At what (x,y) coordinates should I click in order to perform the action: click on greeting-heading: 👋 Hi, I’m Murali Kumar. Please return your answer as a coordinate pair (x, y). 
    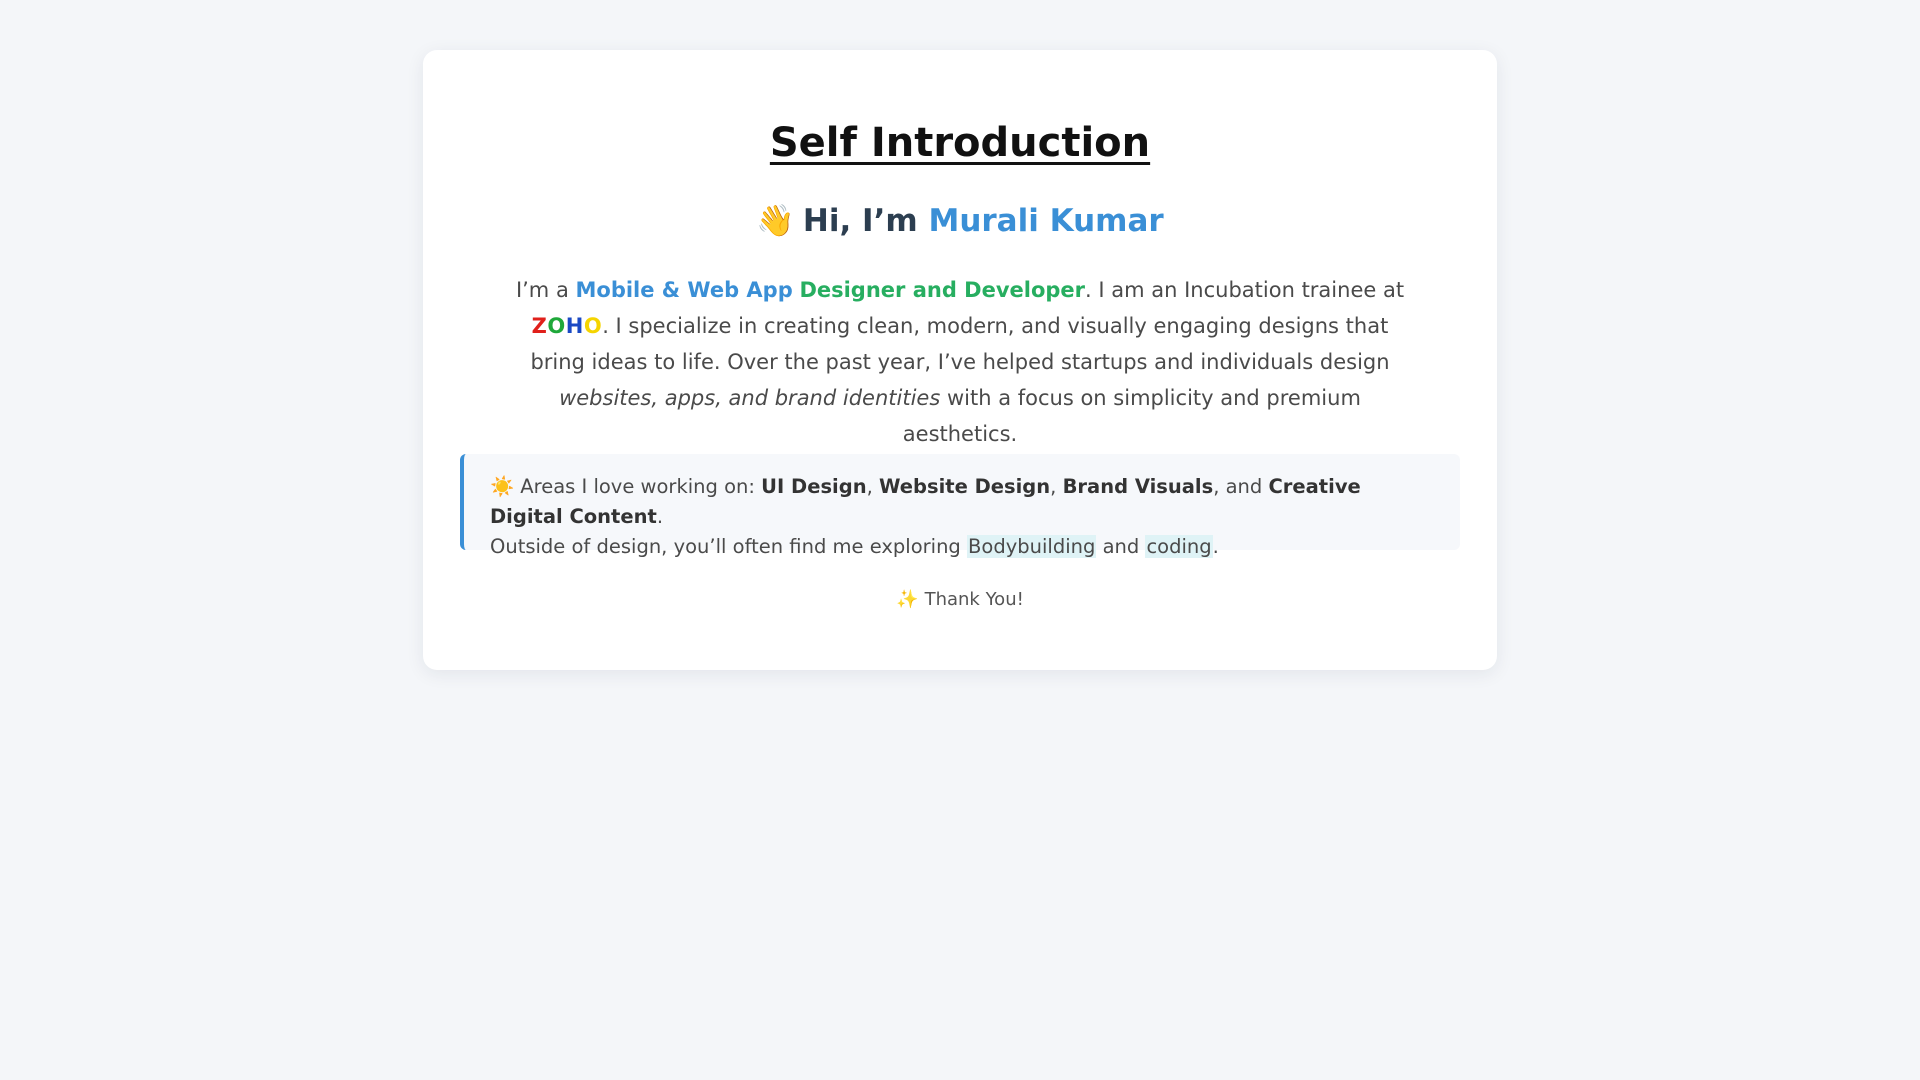
    Looking at the image, I should click on (960, 220).